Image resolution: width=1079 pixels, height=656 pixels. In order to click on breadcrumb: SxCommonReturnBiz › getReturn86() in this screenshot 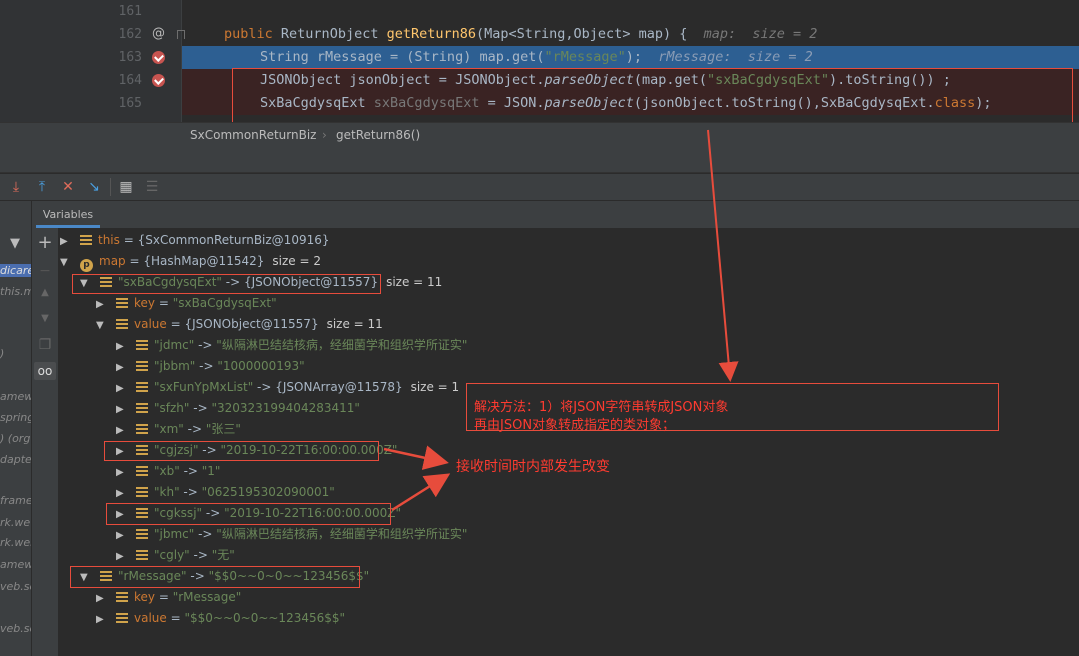, I will do `click(539, 134)`.